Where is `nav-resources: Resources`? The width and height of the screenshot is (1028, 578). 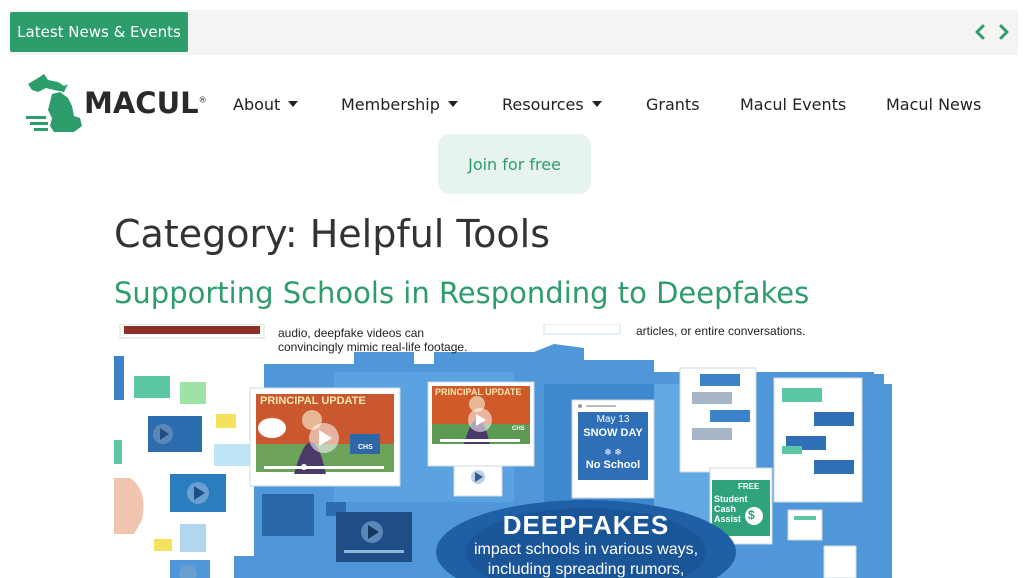
nav-resources: Resources is located at coordinates (552, 104).